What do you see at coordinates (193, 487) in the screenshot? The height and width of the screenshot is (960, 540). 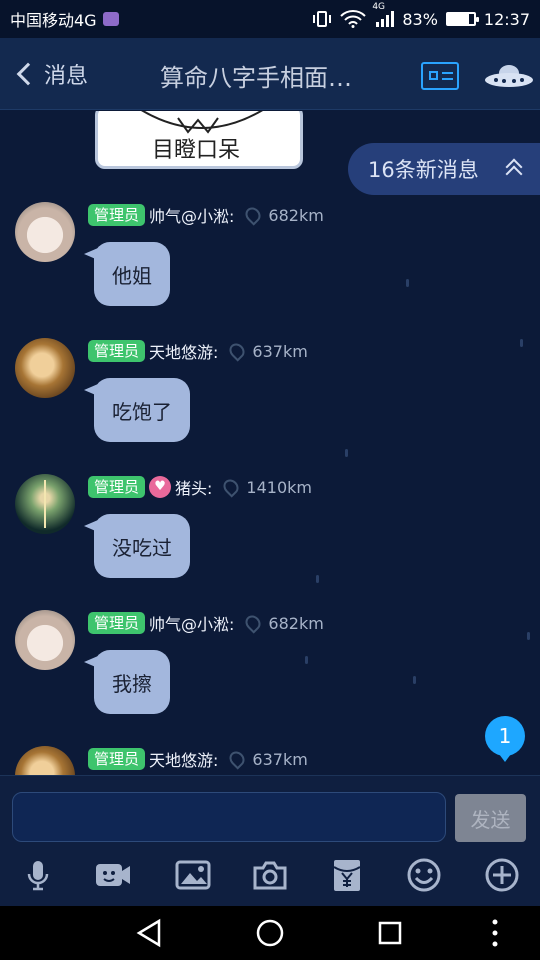 I see `sender-name: 猪头:` at bounding box center [193, 487].